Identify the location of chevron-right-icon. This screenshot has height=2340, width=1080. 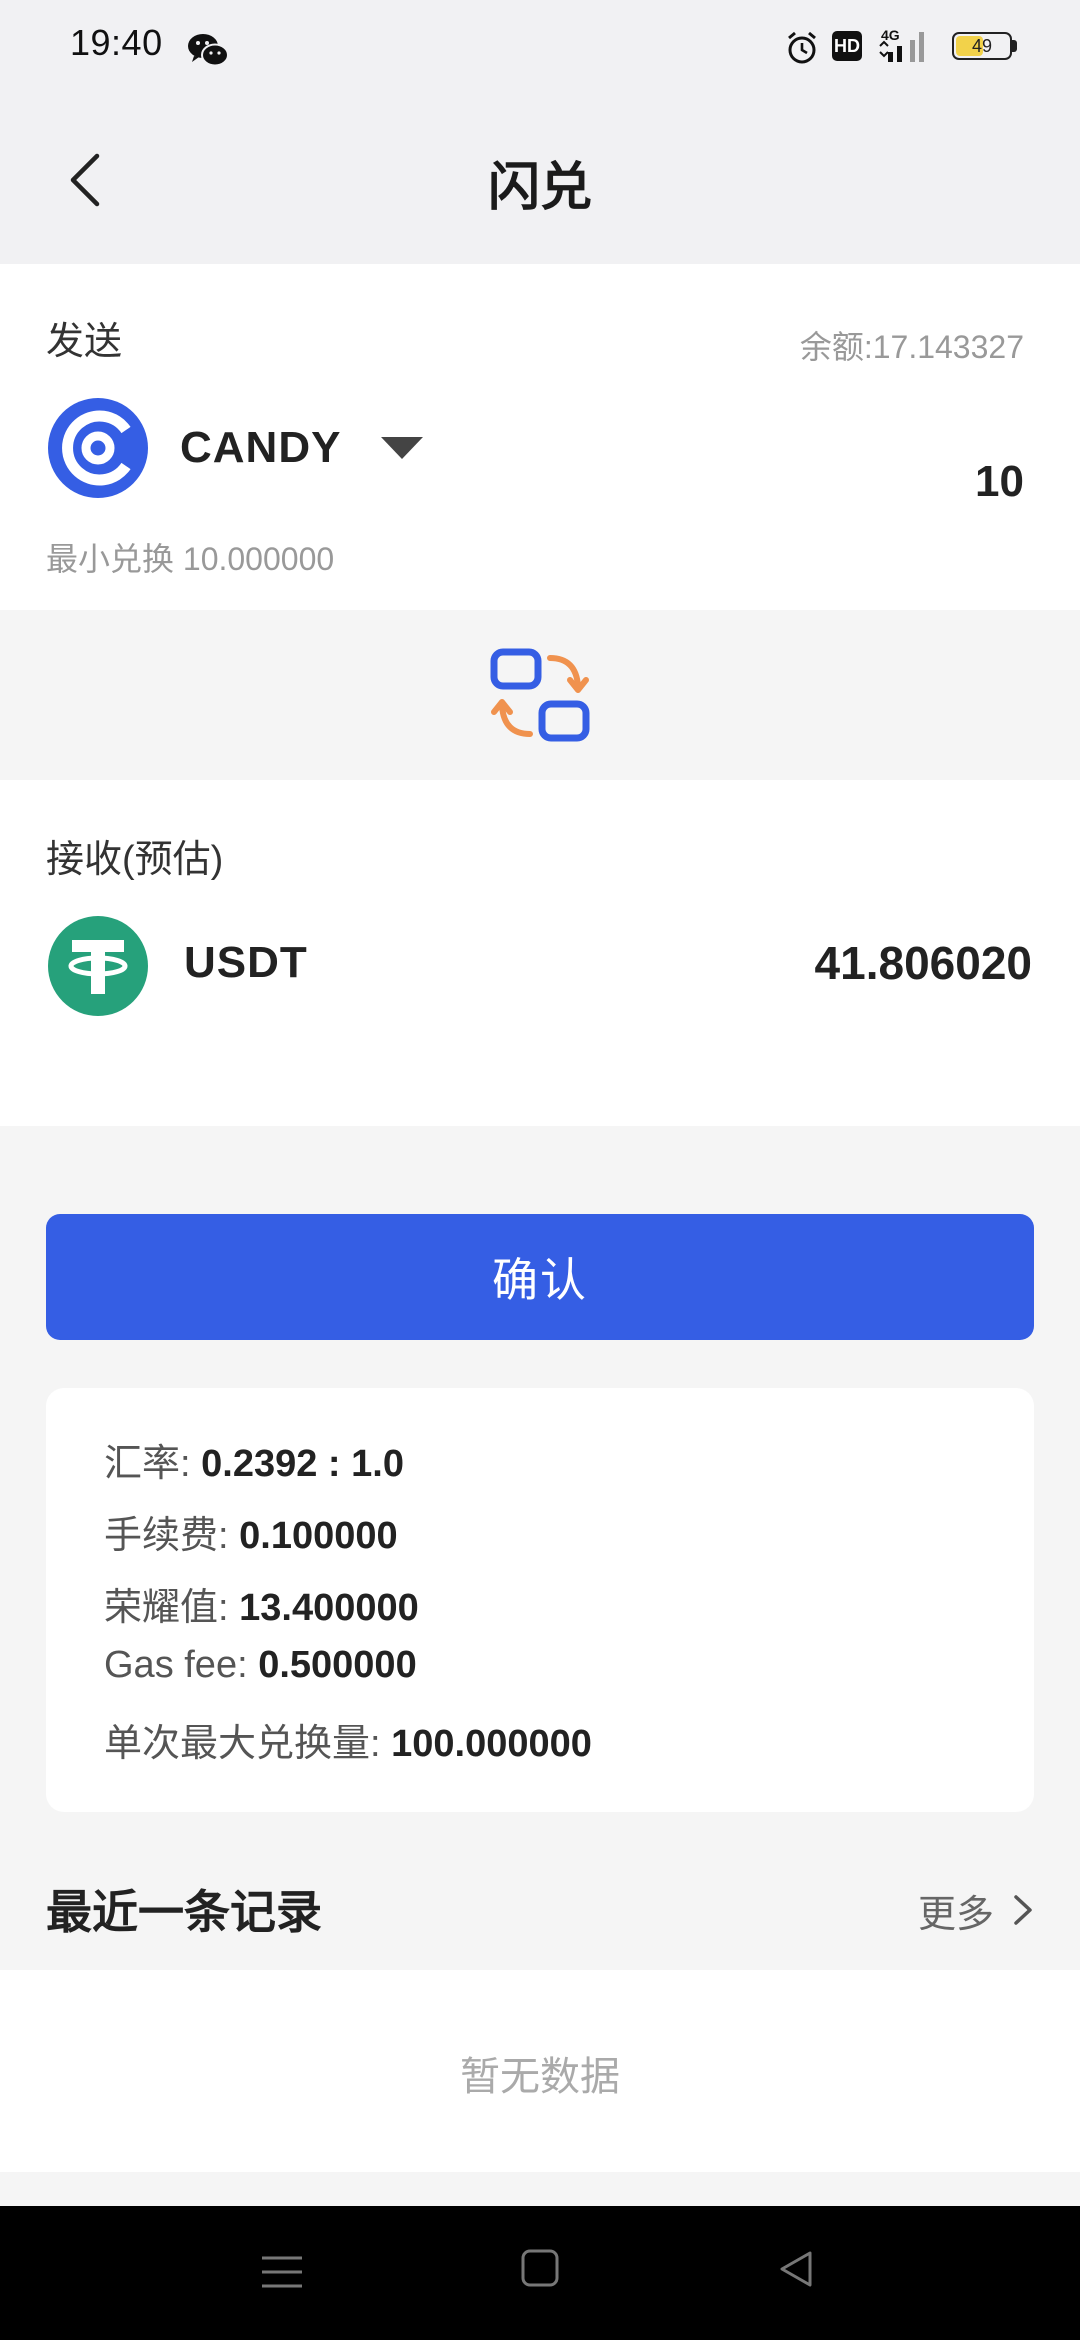
(1023, 1910).